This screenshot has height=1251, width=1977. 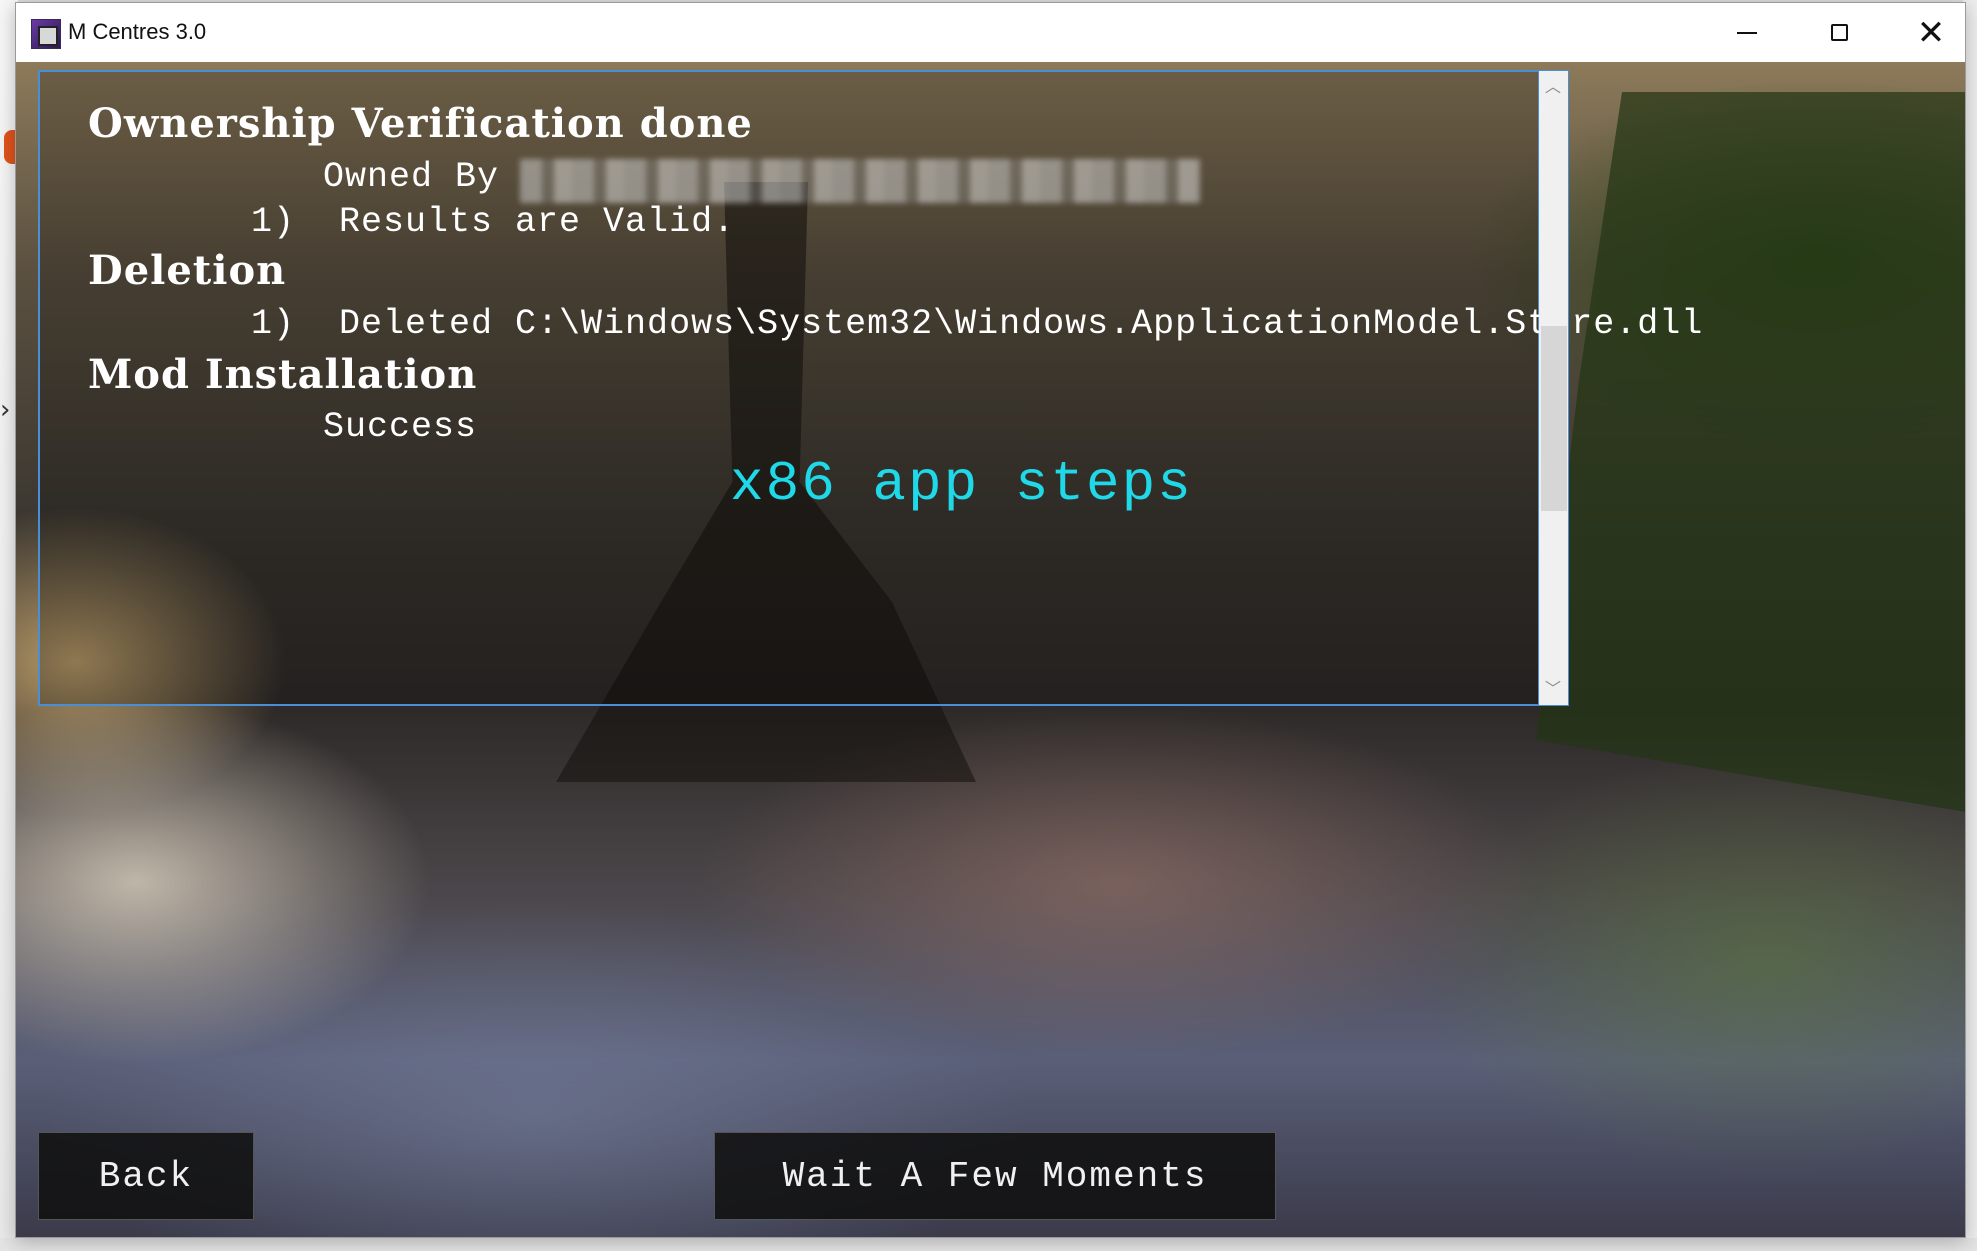 What do you see at coordinates (860, 181) in the screenshot?
I see `redacted-owner` at bounding box center [860, 181].